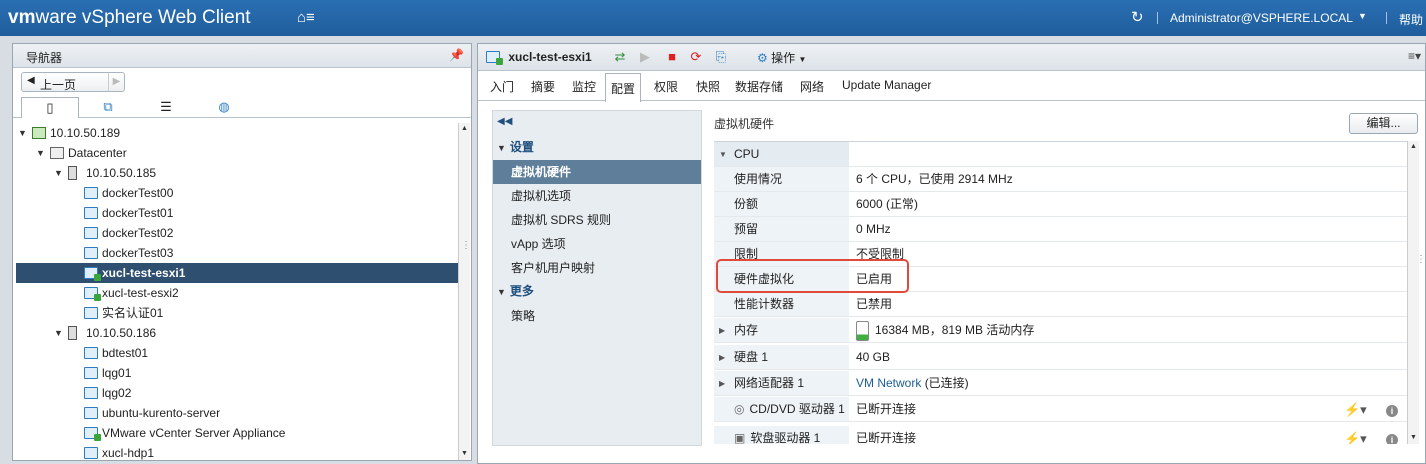 The width and height of the screenshot is (1426, 464). Describe the element at coordinates (1060, 154) in the screenshot. I see `hardware-row: ▼ CPU` at that location.